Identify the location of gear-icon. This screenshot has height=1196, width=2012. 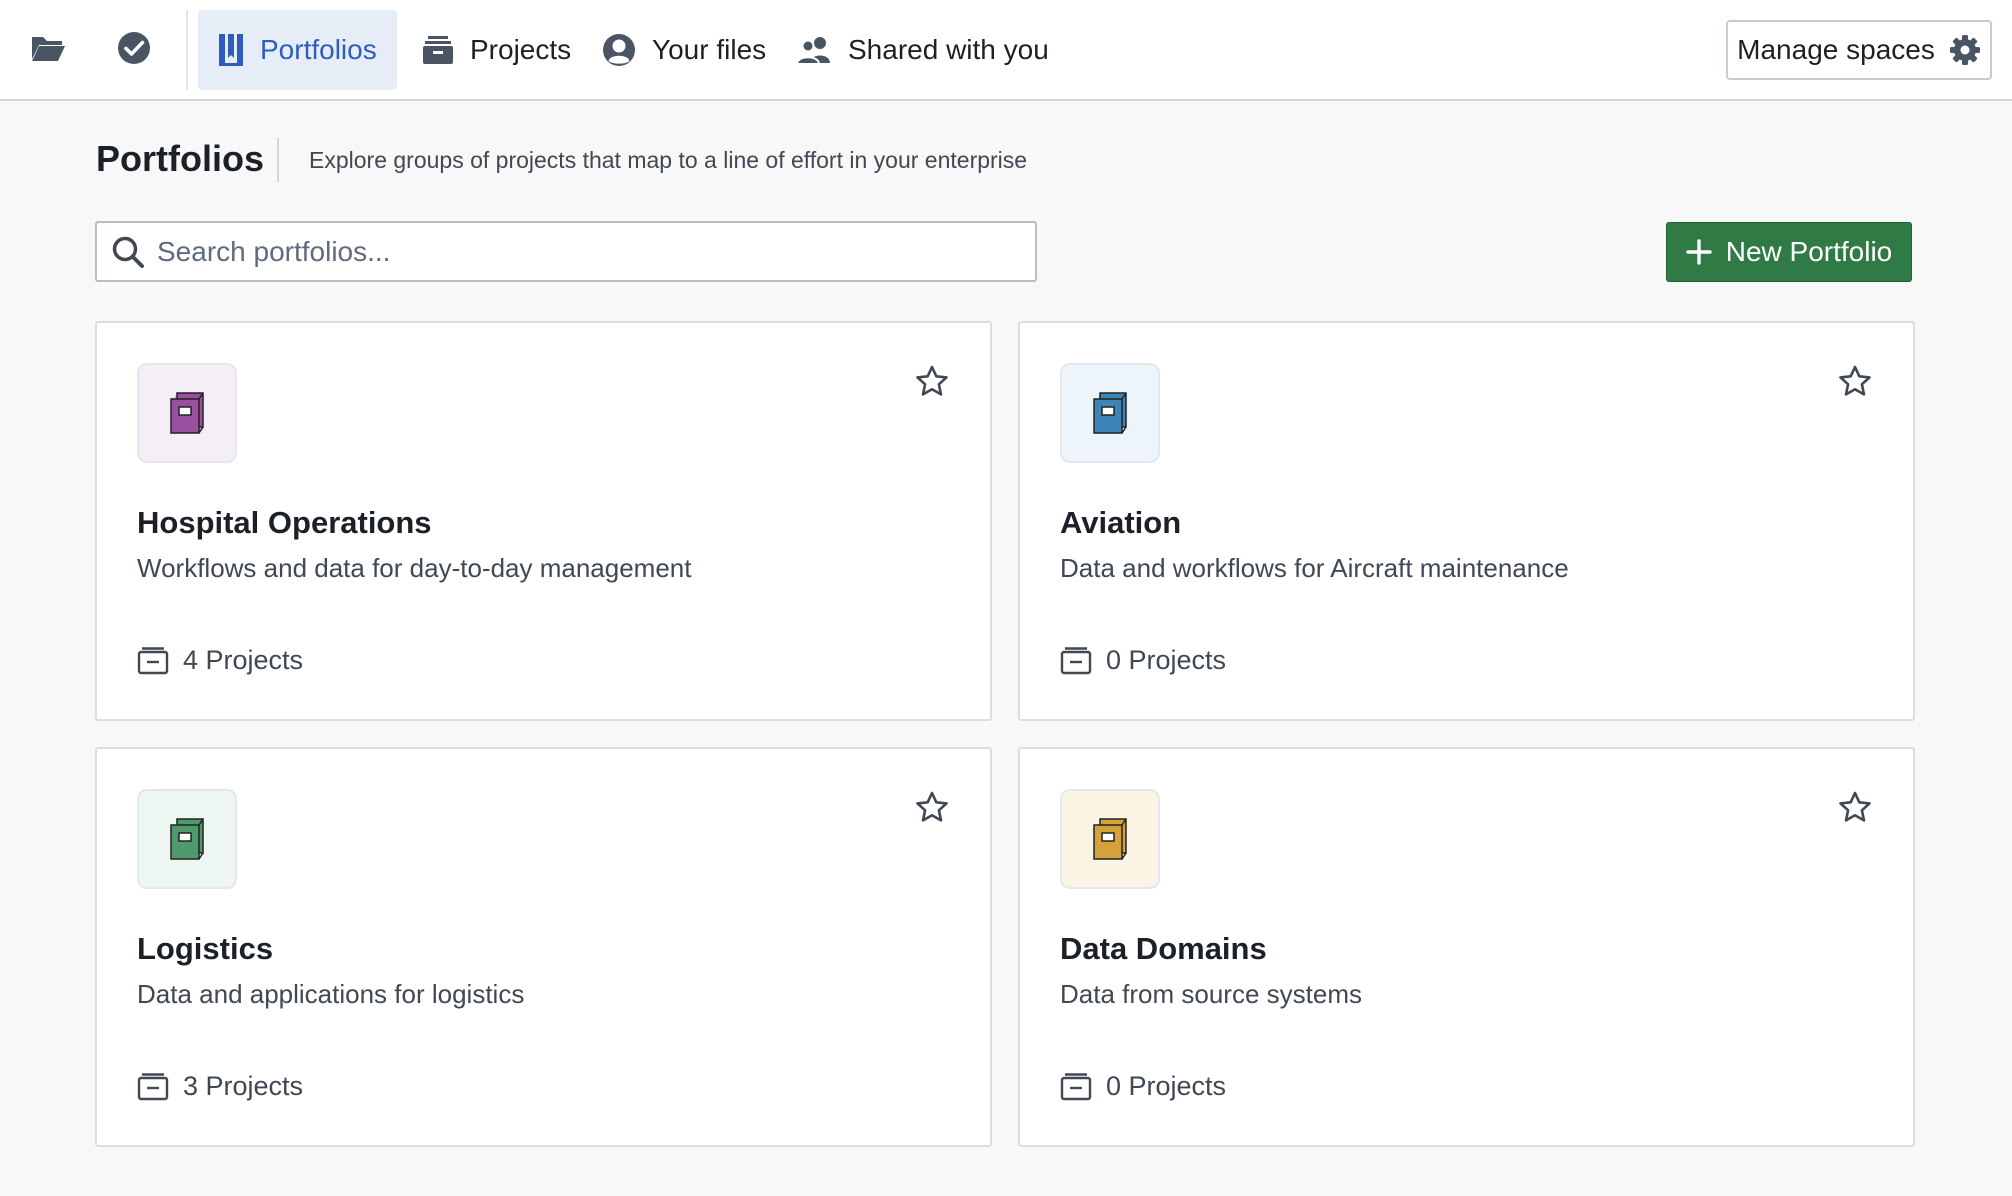
(1964, 50).